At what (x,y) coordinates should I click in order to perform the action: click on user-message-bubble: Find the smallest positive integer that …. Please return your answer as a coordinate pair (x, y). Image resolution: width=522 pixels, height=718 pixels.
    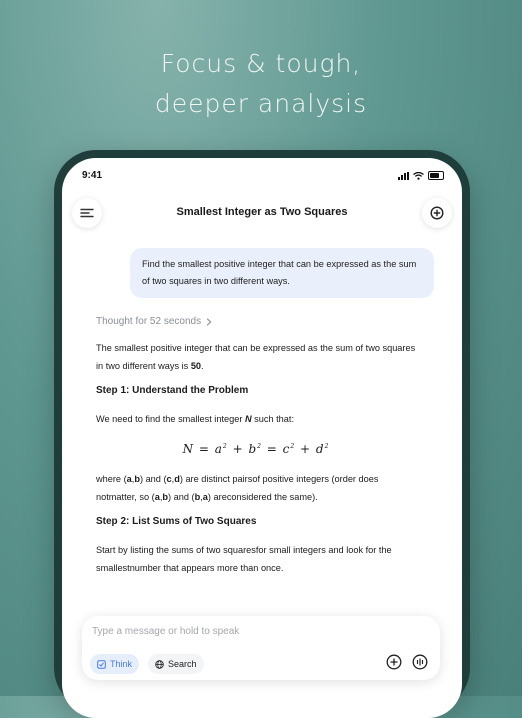
    Looking at the image, I should click on (282, 273).